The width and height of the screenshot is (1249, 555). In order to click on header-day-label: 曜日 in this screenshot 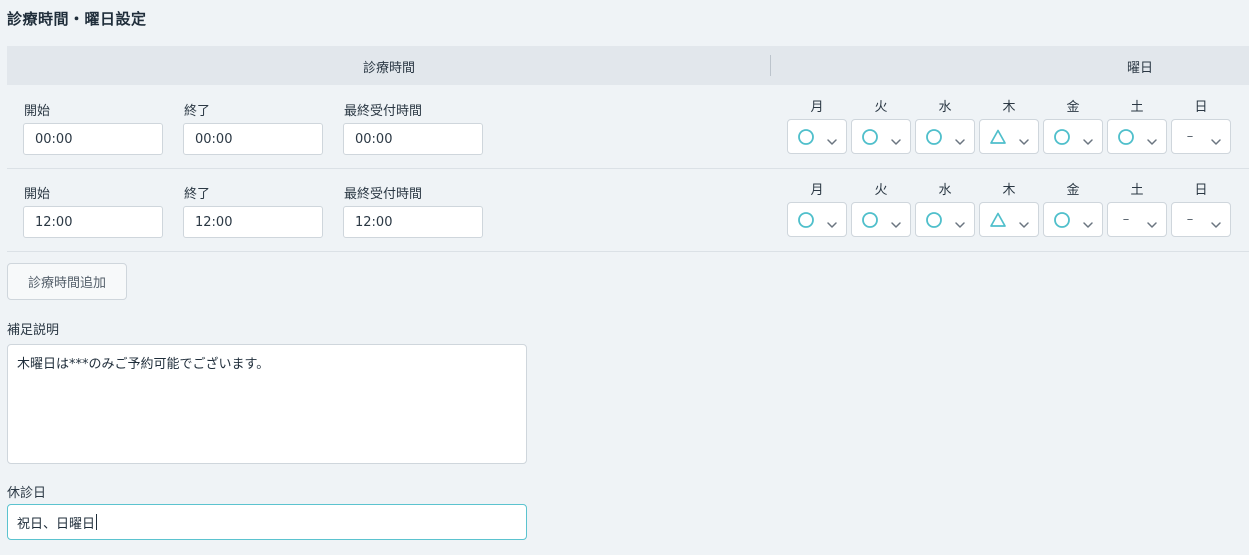, I will do `click(1140, 68)`.